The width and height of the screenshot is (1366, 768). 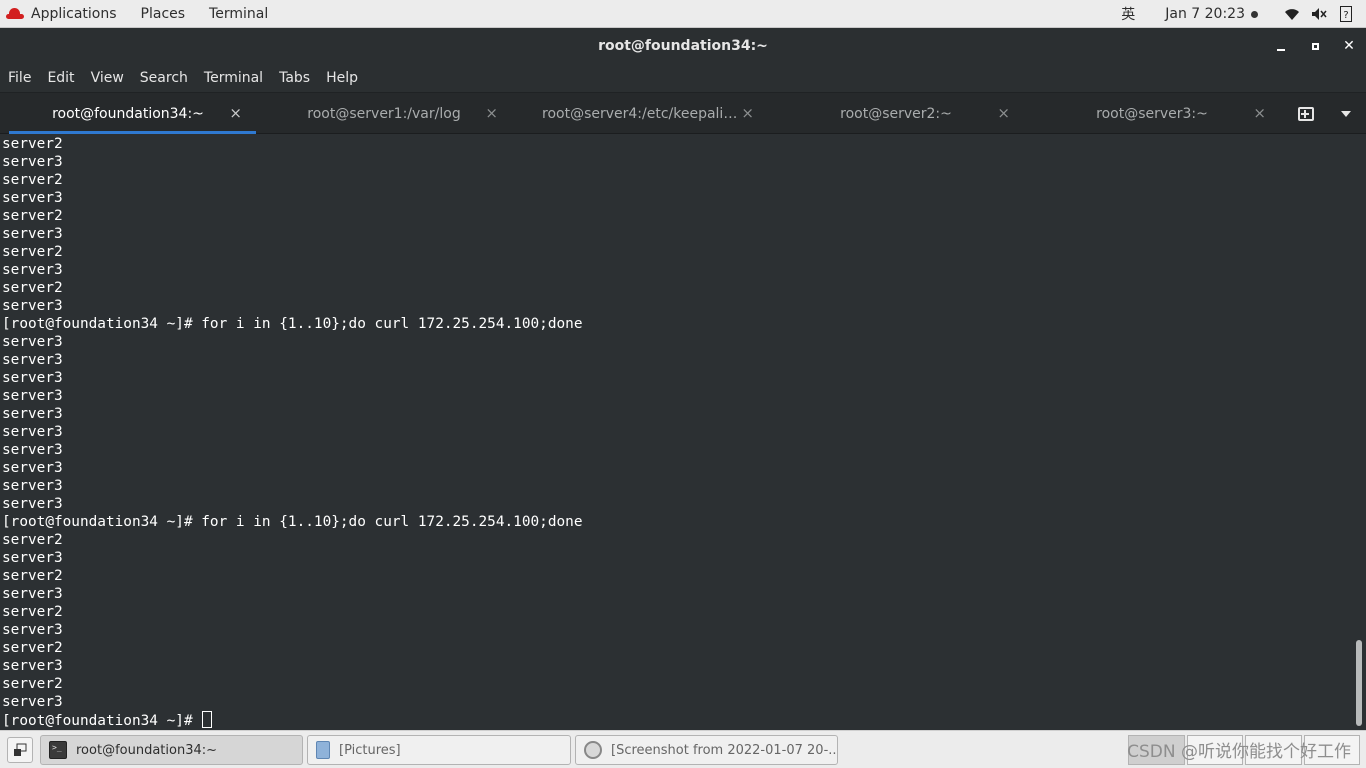 What do you see at coordinates (207, 719) in the screenshot?
I see `text-cursor` at bounding box center [207, 719].